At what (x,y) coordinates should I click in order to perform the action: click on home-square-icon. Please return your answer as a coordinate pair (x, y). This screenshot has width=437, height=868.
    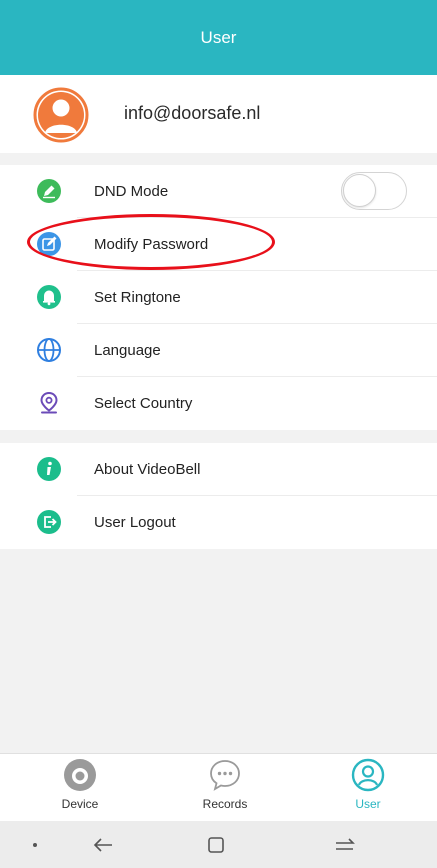
    Looking at the image, I should click on (216, 845).